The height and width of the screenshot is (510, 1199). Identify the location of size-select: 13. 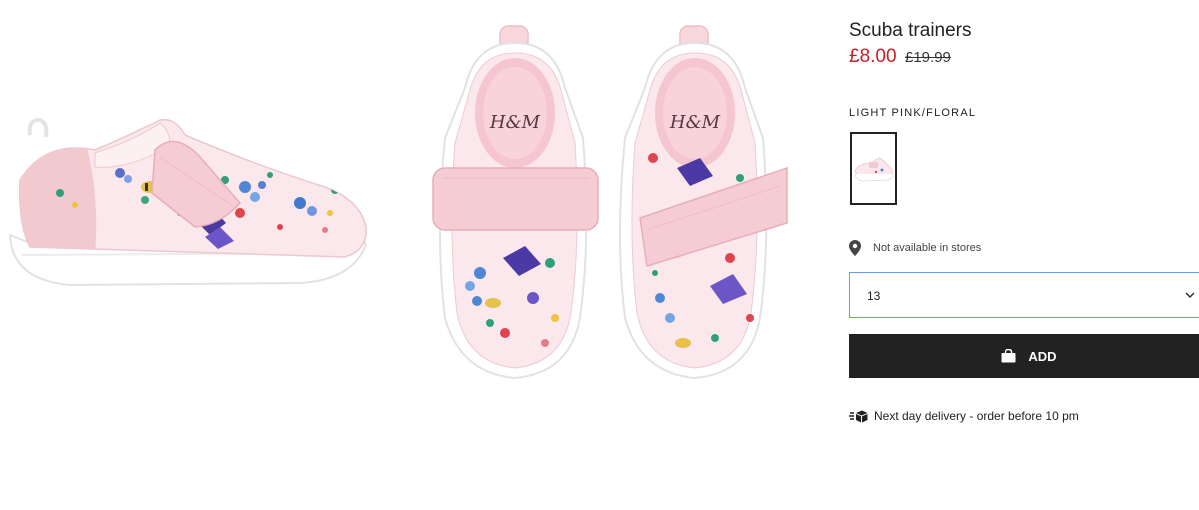
(1024, 295).